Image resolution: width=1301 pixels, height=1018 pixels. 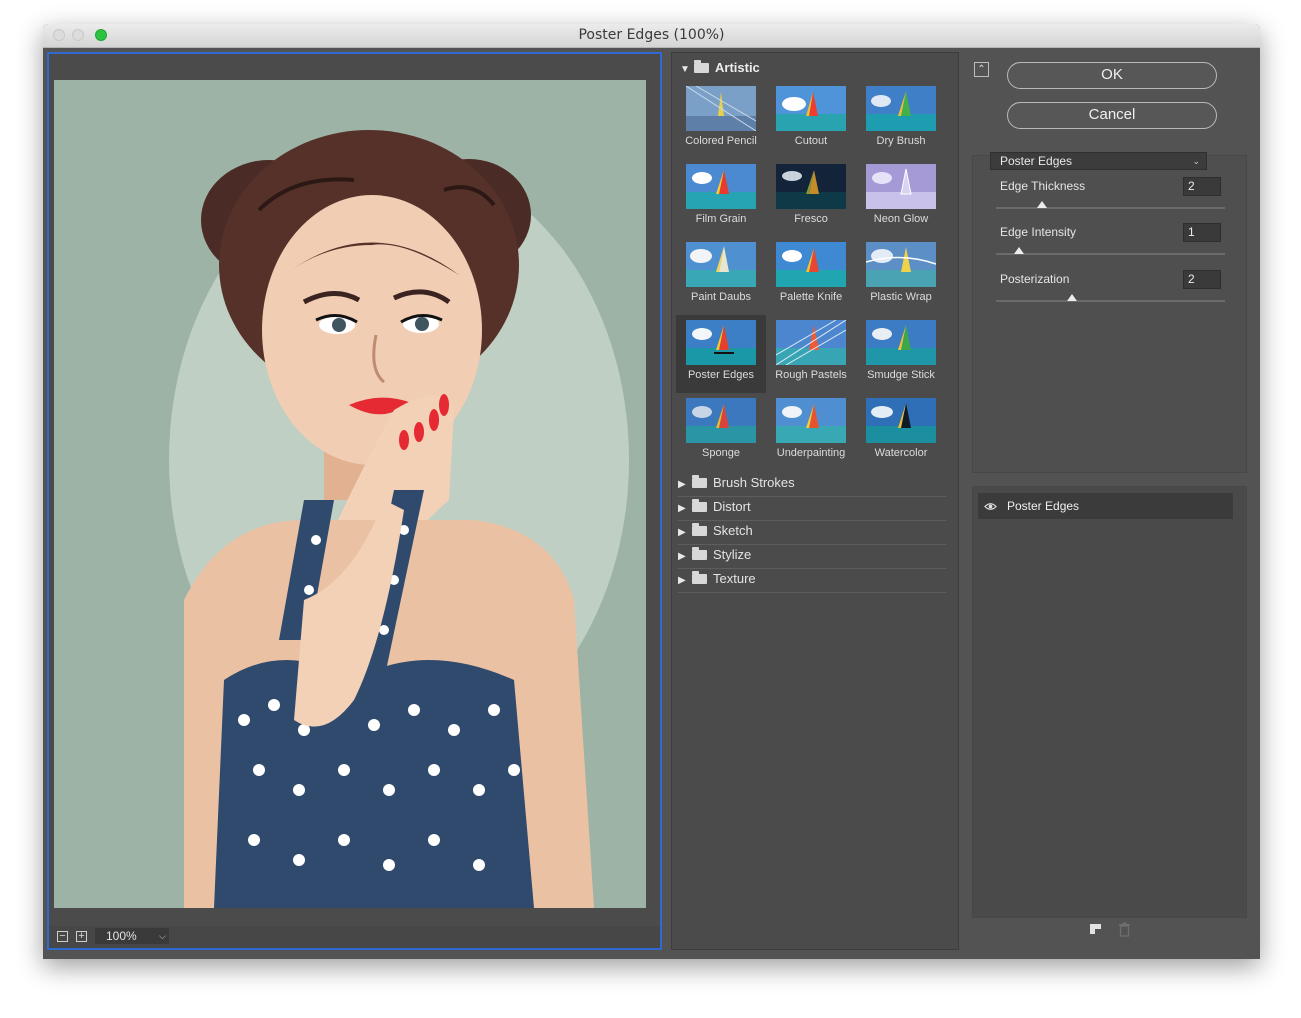 What do you see at coordinates (811, 276) in the screenshot?
I see `filter-thumb-palette-knife: Palette Knife` at bounding box center [811, 276].